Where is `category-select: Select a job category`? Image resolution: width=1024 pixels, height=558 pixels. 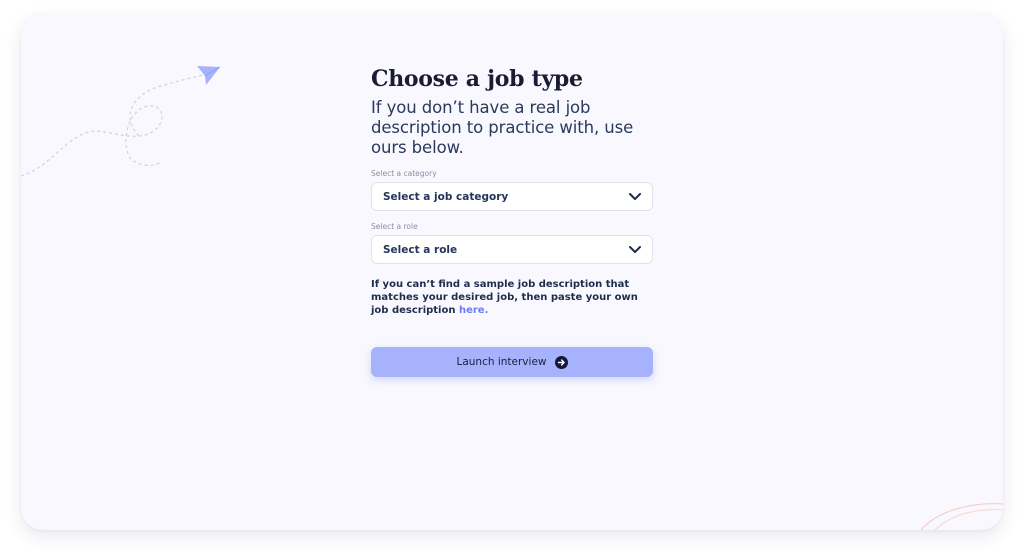
category-select: Select a job category is located at coordinates (512, 196).